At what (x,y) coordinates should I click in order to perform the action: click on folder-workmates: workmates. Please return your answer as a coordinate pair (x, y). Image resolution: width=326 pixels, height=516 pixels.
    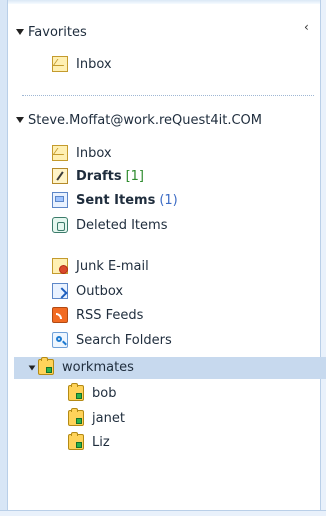
    Looking at the image, I should click on (86, 367).